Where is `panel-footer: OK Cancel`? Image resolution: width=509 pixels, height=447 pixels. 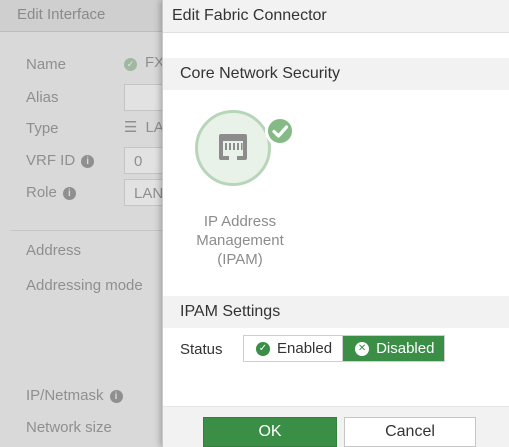 panel-footer: OK Cancel is located at coordinates (336, 426).